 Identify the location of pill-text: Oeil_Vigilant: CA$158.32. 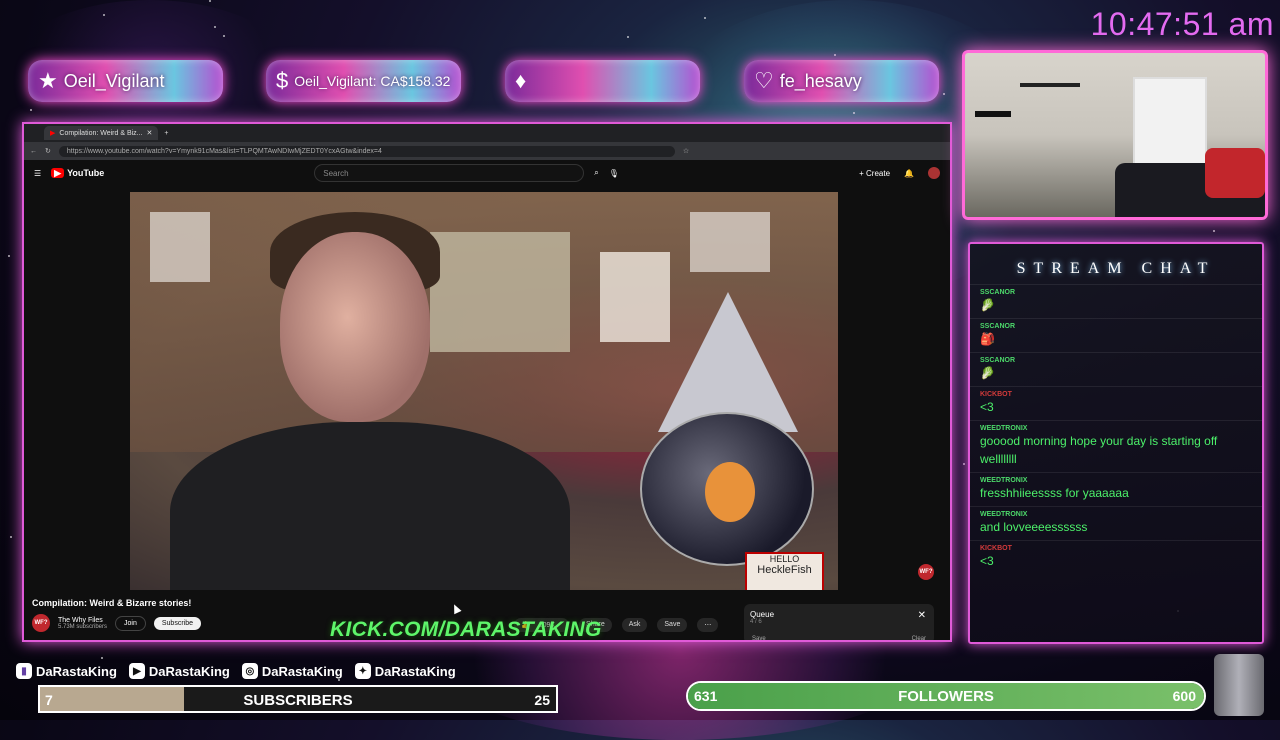
(372, 81).